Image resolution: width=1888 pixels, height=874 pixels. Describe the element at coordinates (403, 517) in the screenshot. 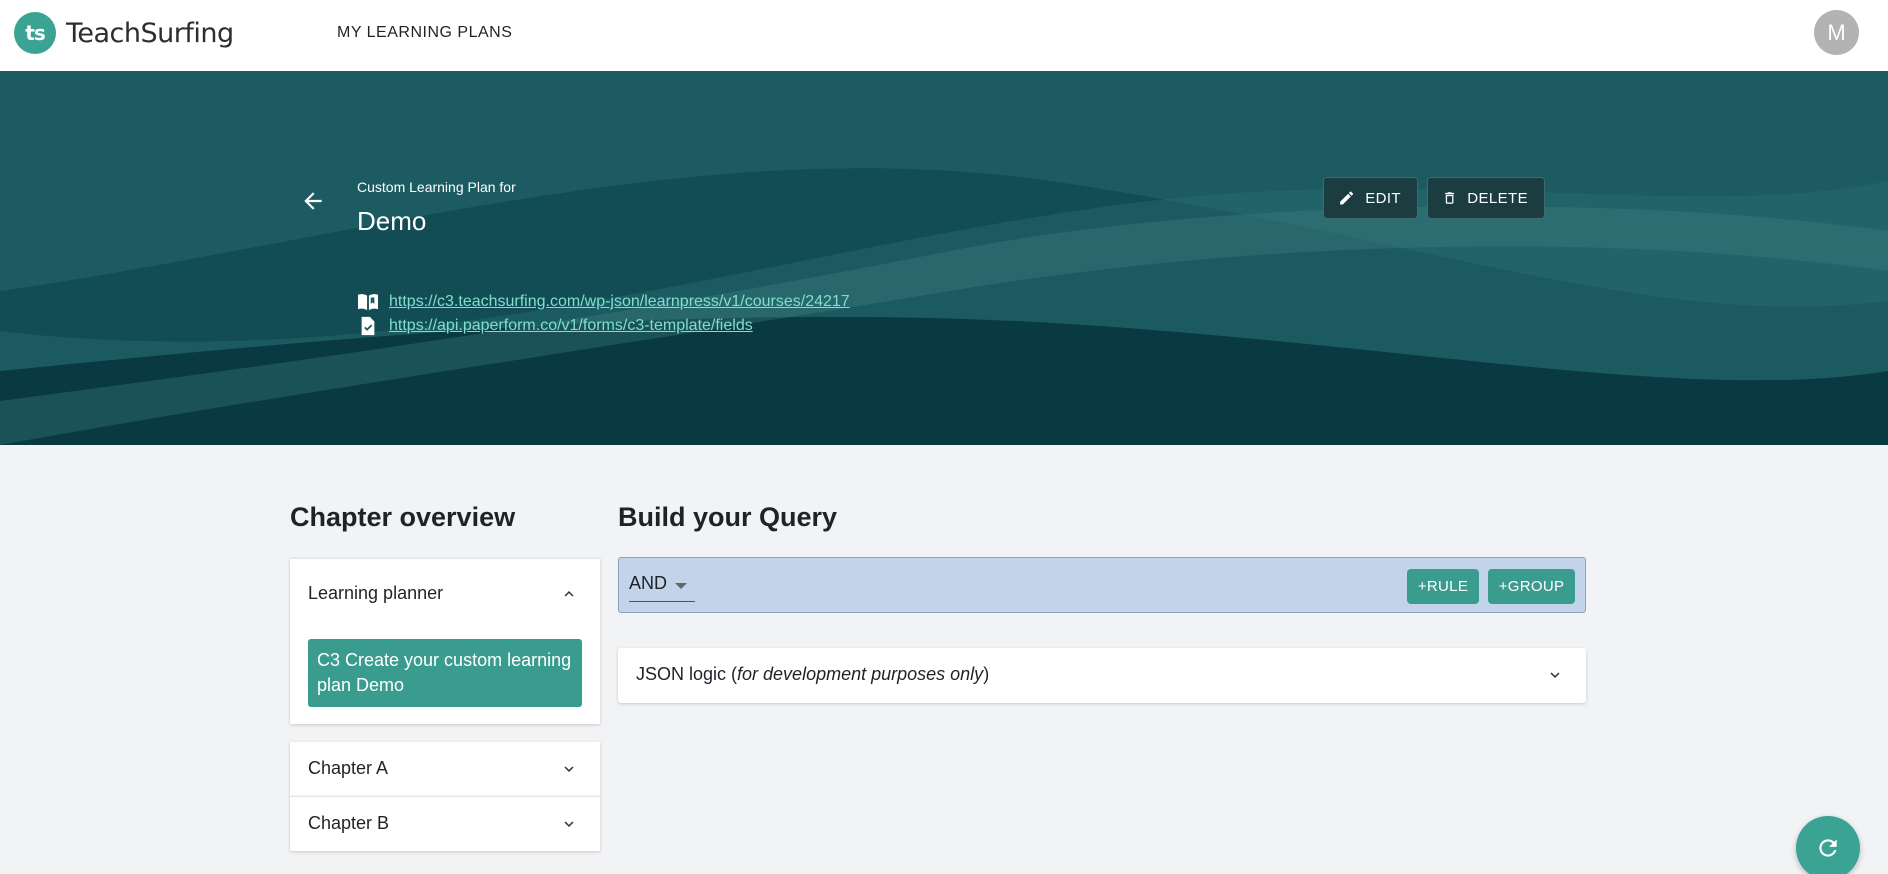

I see `chapter-overview-title: Chapter overview` at that location.